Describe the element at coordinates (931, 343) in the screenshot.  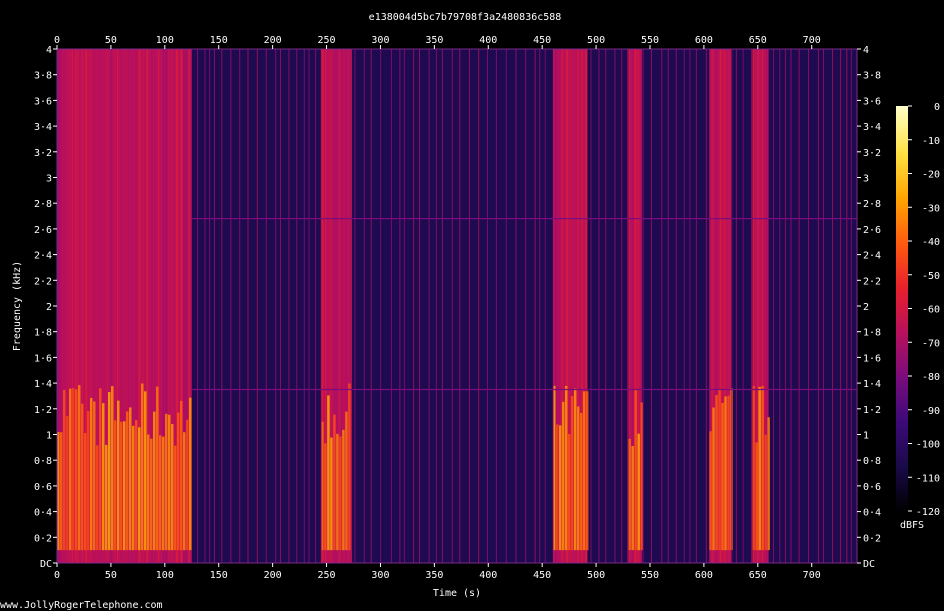
I see `colorbar-tick-label: -70` at that location.